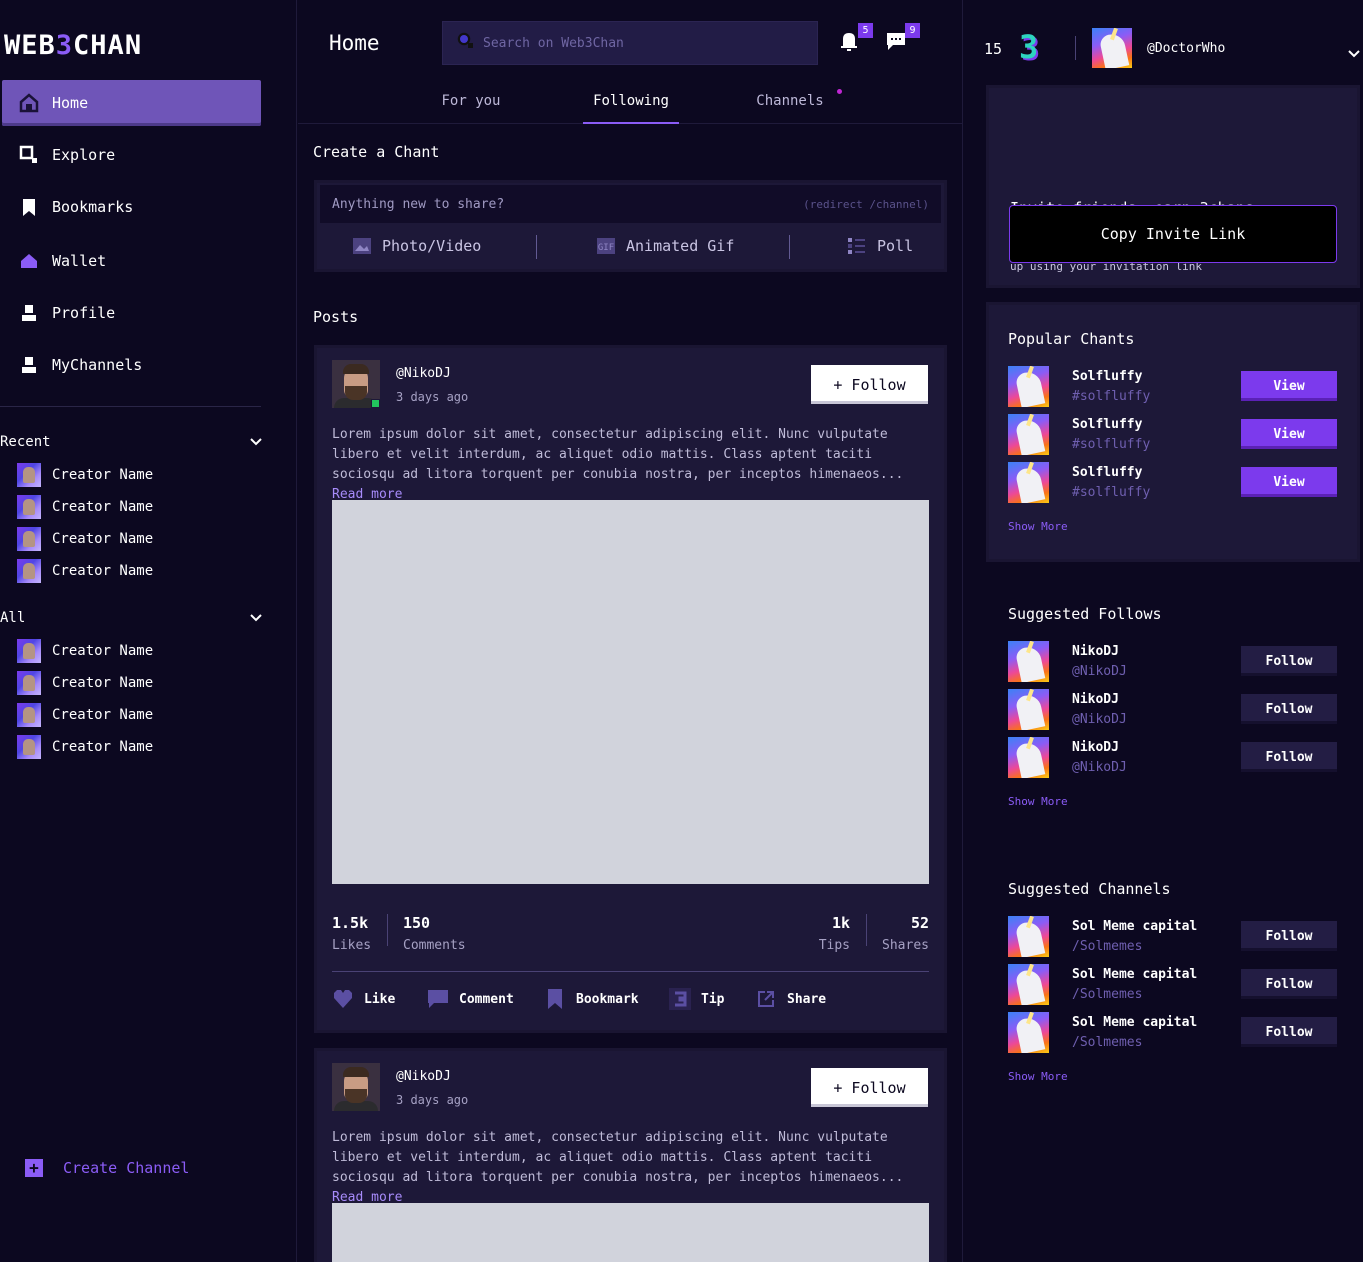  I want to click on bookmark-button: Bookmark, so click(591, 999).